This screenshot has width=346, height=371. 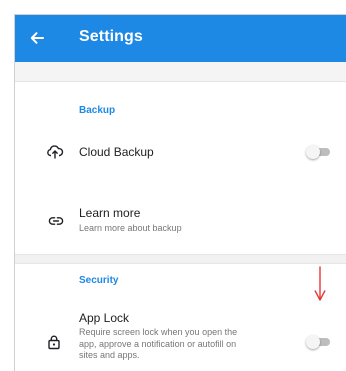 I want to click on app-lock-toggle, so click(x=319, y=342).